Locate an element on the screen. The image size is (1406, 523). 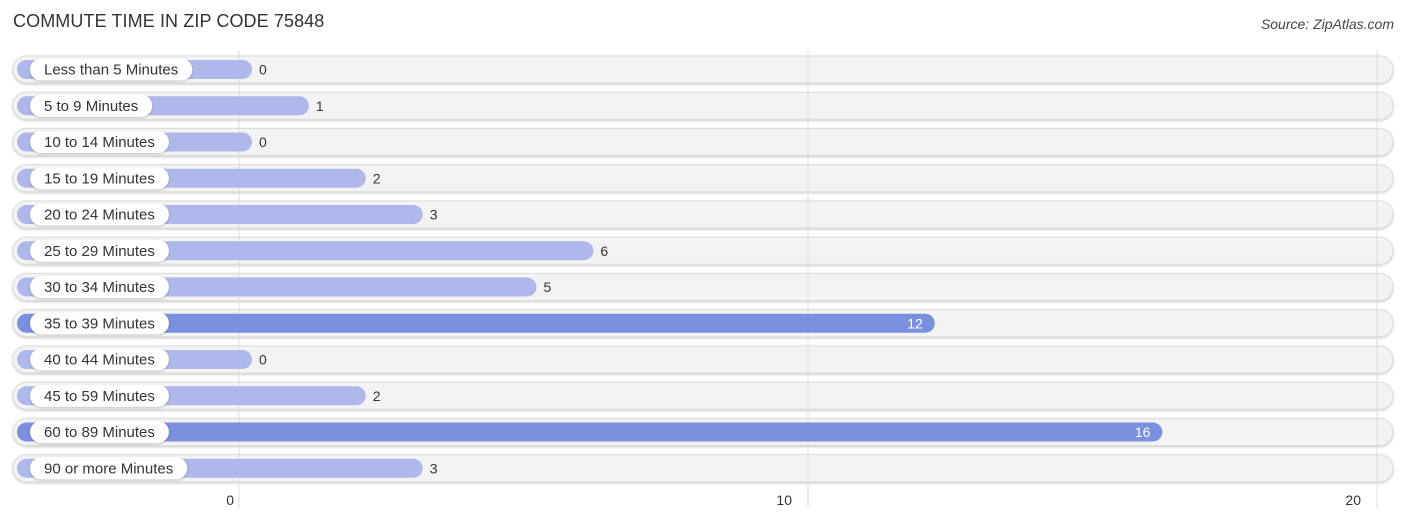
category-label: 30 to 34 Minutes is located at coordinates (99, 287).